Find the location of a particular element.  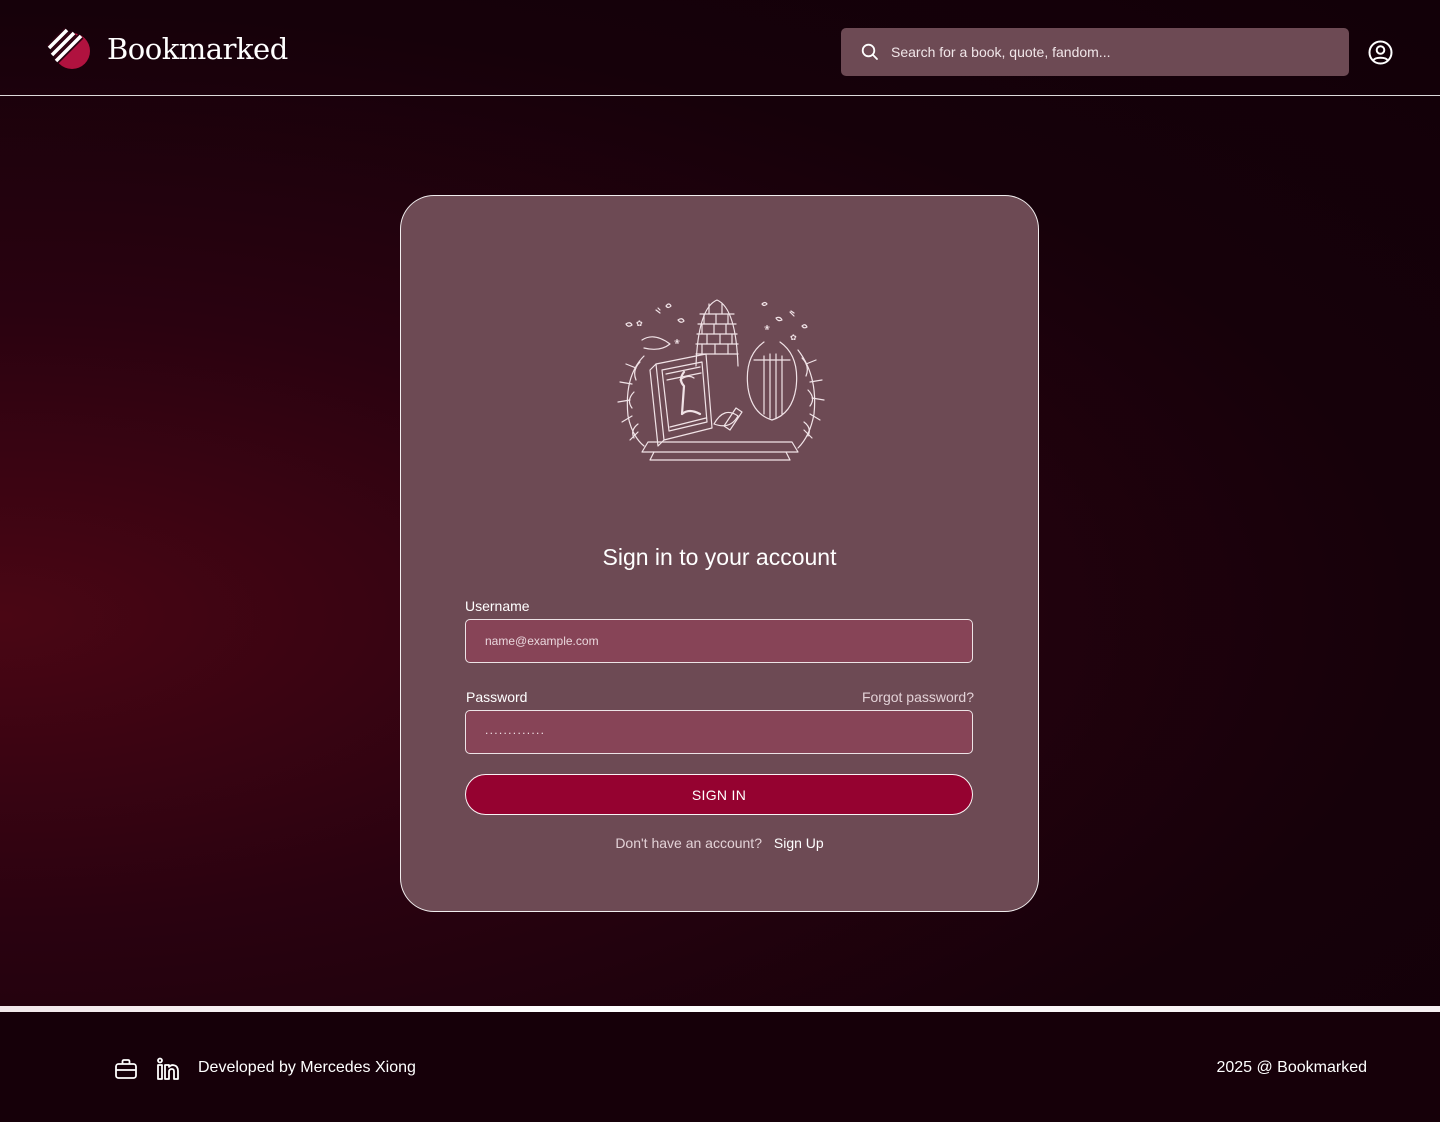

briefcase-icon is located at coordinates (126, 1069).